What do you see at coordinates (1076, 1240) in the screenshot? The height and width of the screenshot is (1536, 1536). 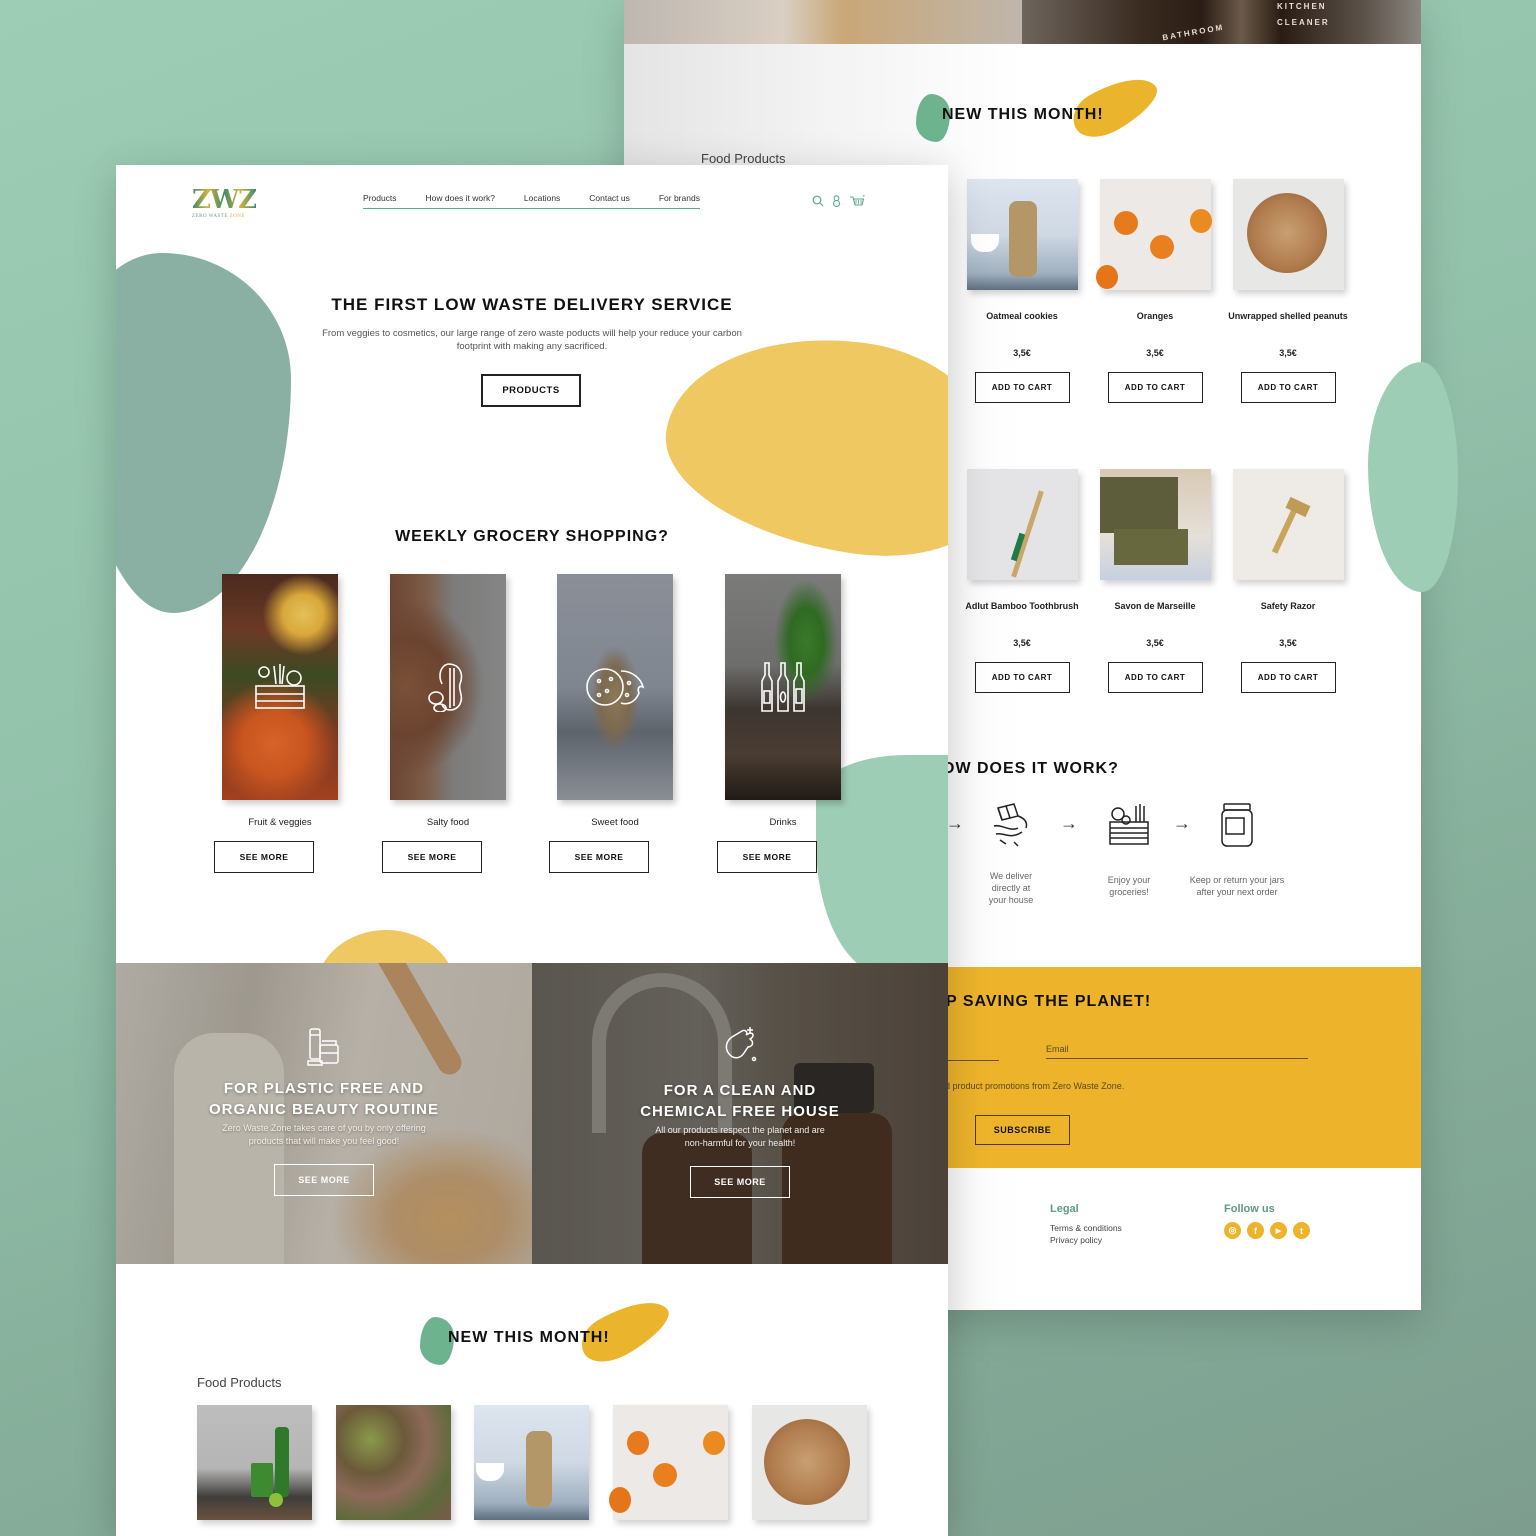 I see `footer-link-privacy: Privacy policy` at bounding box center [1076, 1240].